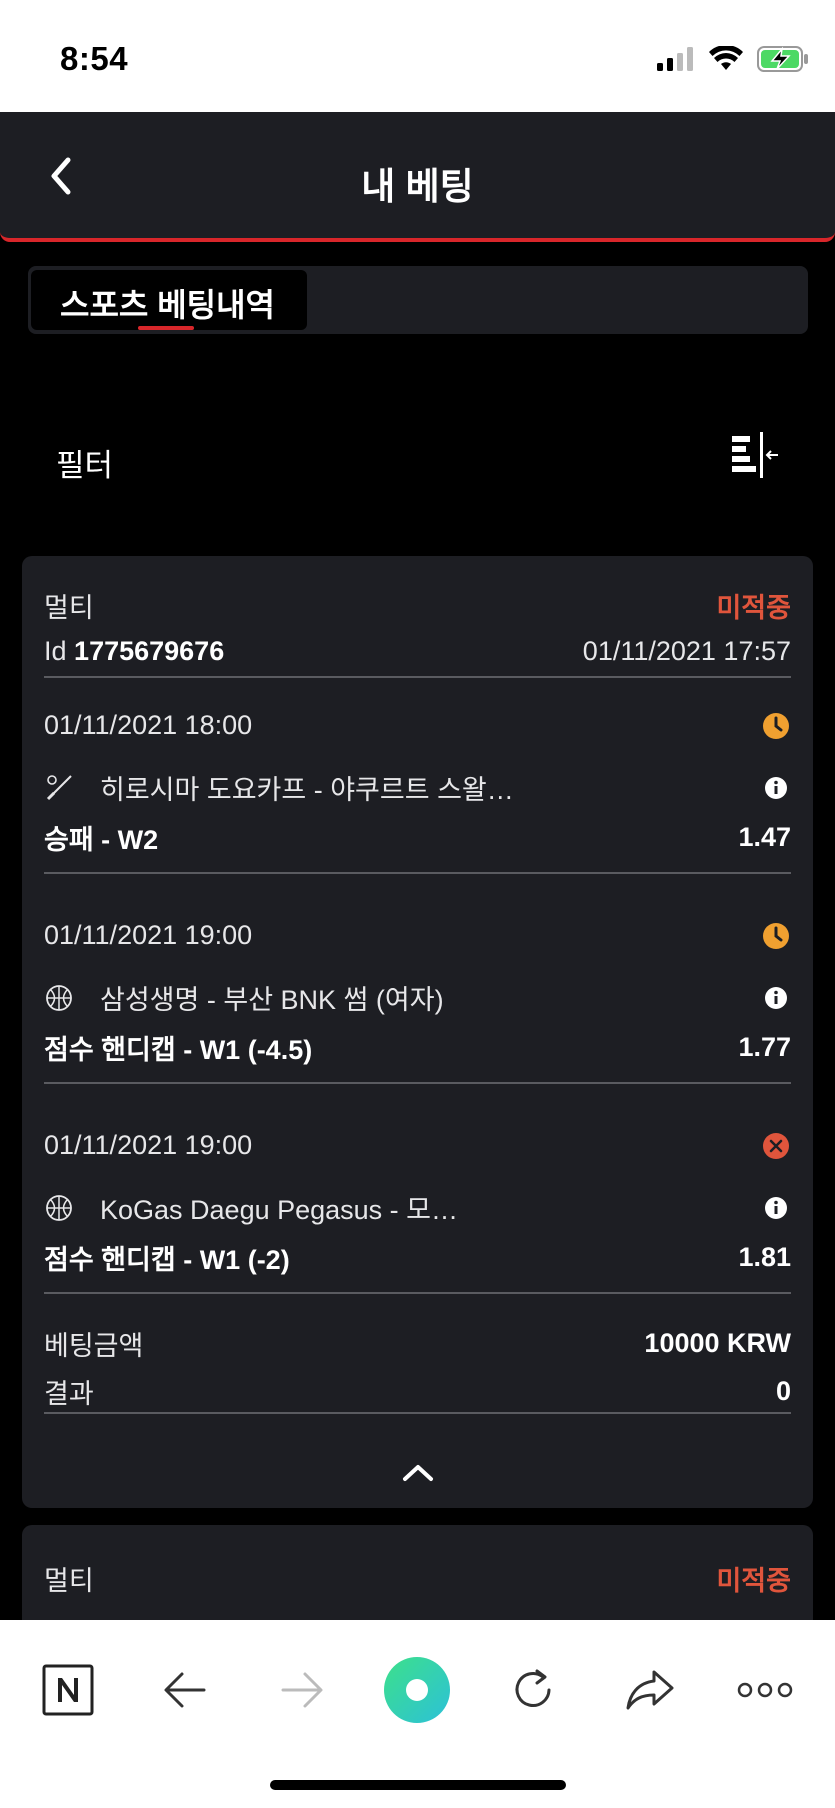 The height and width of the screenshot is (1808, 835). I want to click on page-title: 내 베팅, so click(417, 186).